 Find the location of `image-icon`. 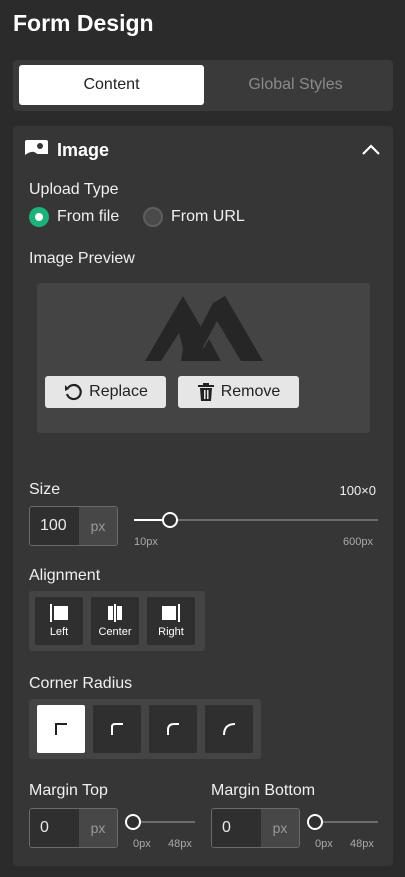

image-icon is located at coordinates (36, 150).